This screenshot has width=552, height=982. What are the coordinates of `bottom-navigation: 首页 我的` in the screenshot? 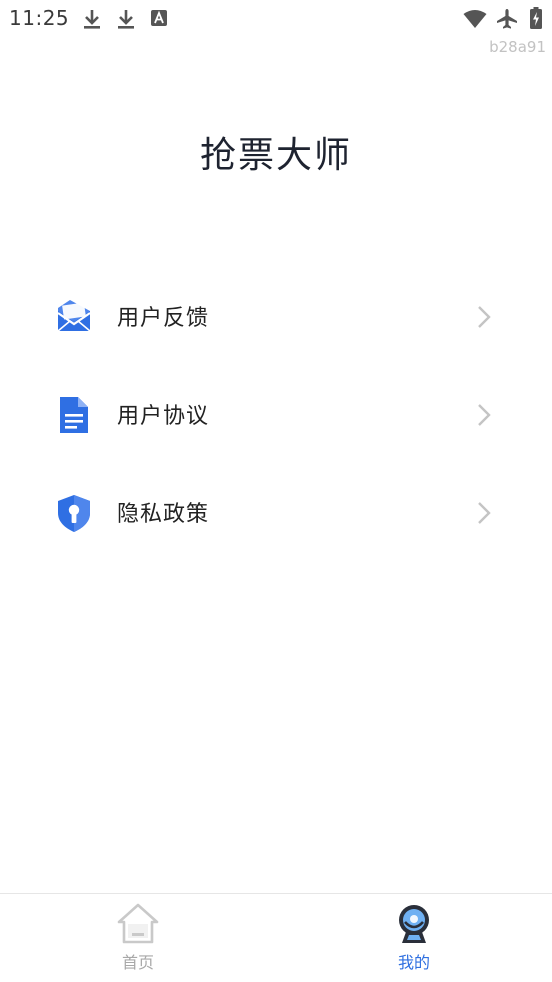 It's located at (276, 937).